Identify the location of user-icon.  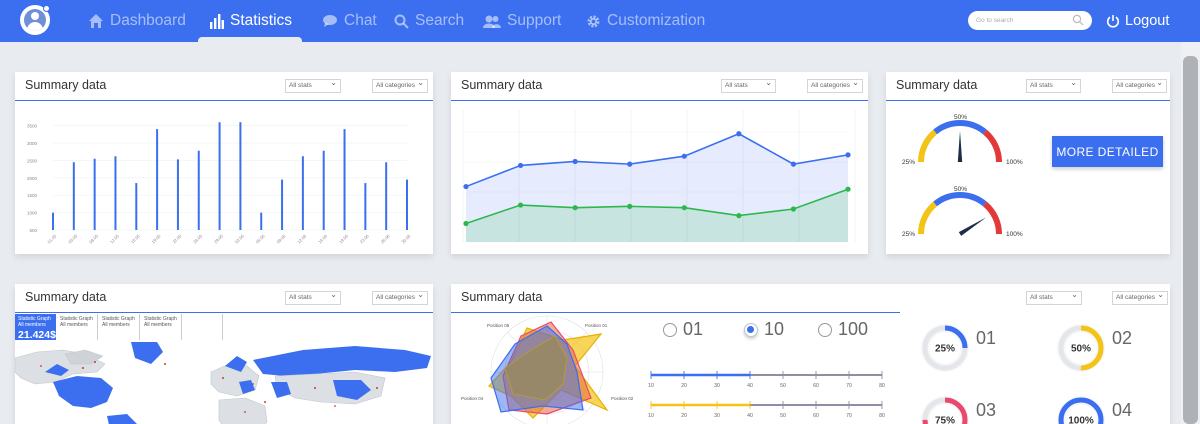
(35, 20).